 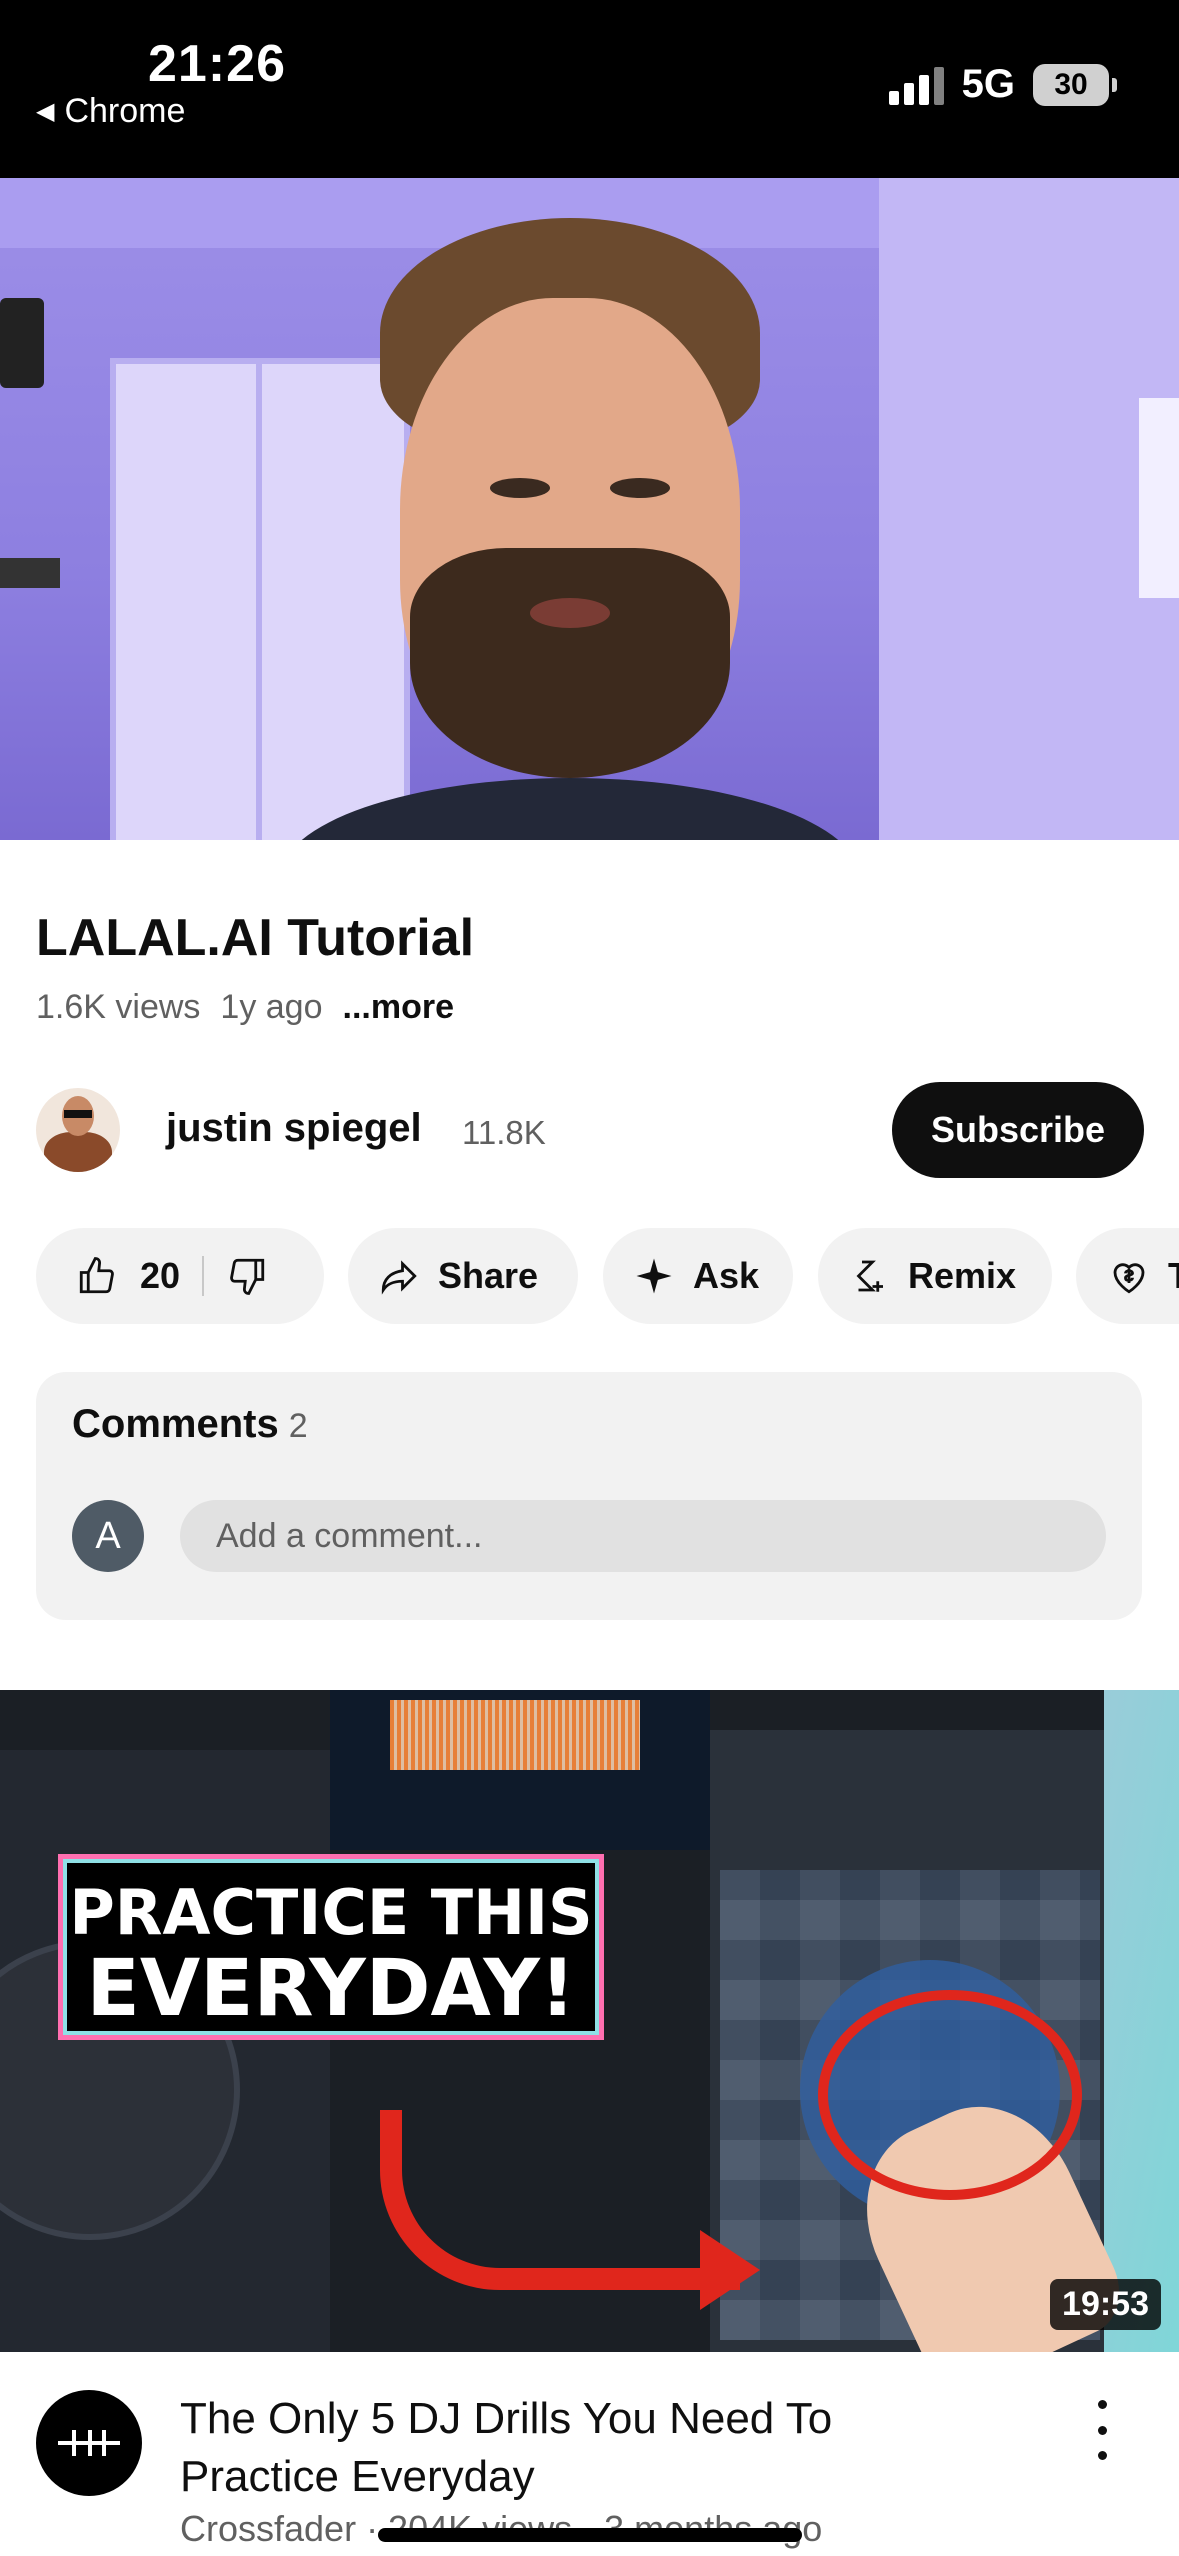 What do you see at coordinates (589, 89) in the screenshot?
I see `status-bar: 21:26 ◀ Chrome 5G 30` at bounding box center [589, 89].